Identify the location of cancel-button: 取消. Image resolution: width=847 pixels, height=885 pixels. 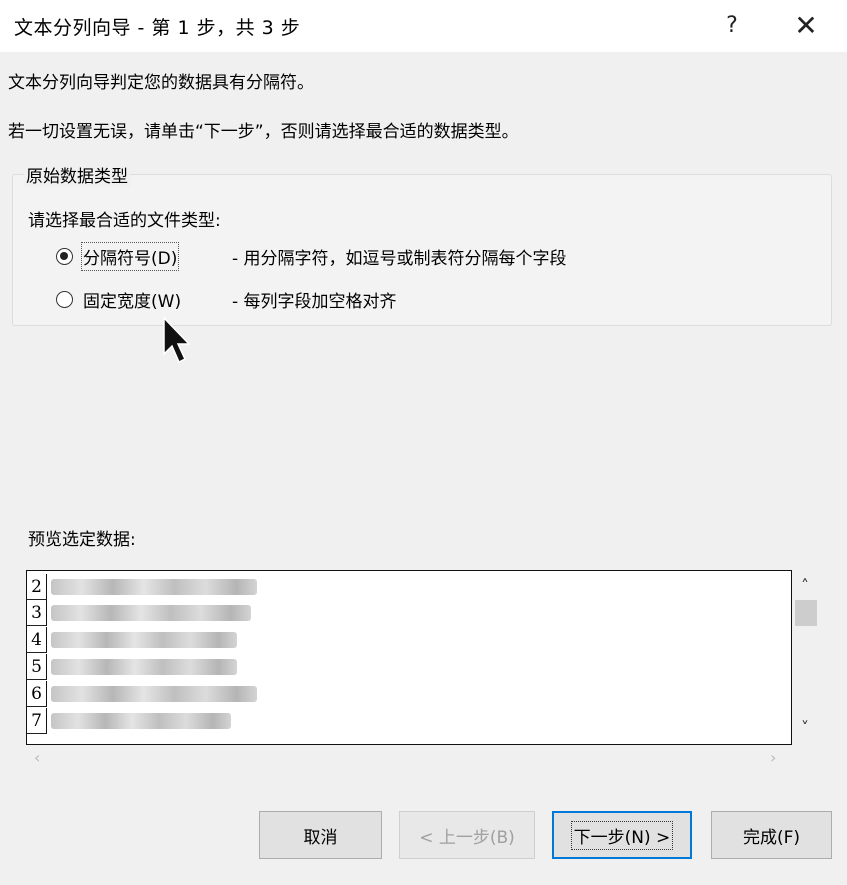
(320, 835).